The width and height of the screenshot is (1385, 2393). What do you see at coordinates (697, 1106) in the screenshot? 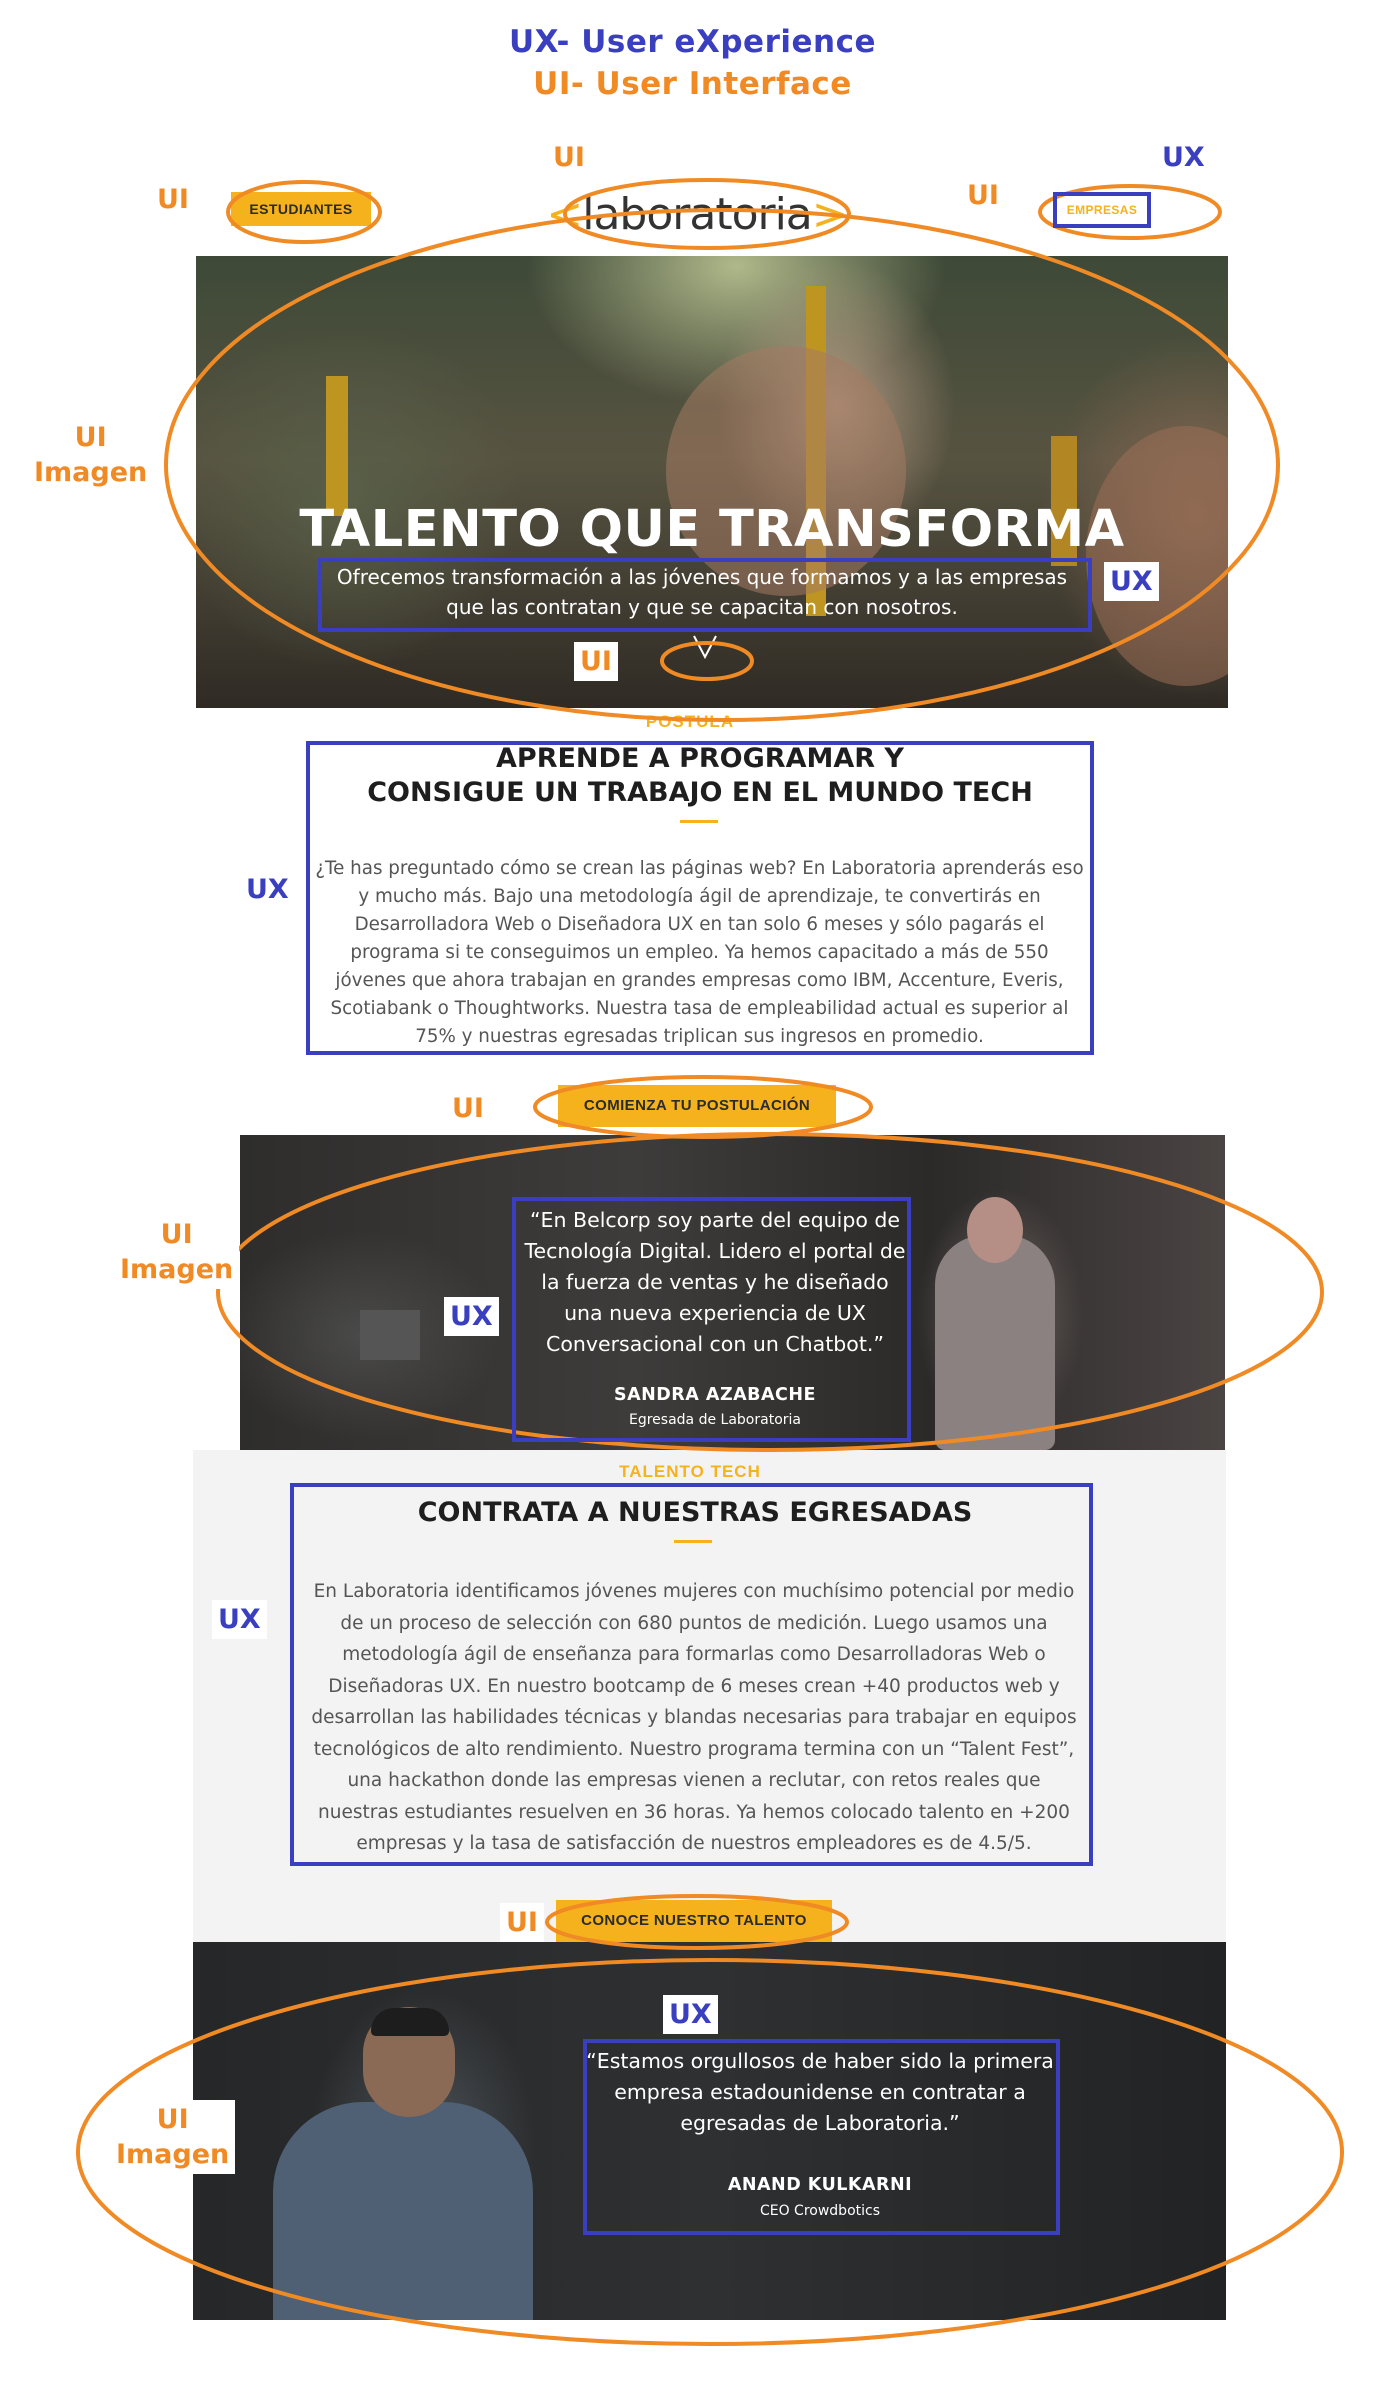
I see `start-application-button: COMIENZA TU POSTULACIÓN` at bounding box center [697, 1106].